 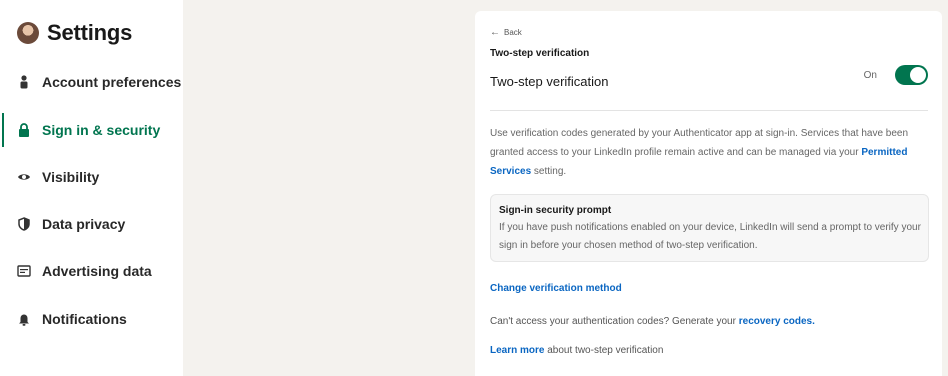 I want to click on learn-more-body: about two-step verification, so click(x=604, y=350).